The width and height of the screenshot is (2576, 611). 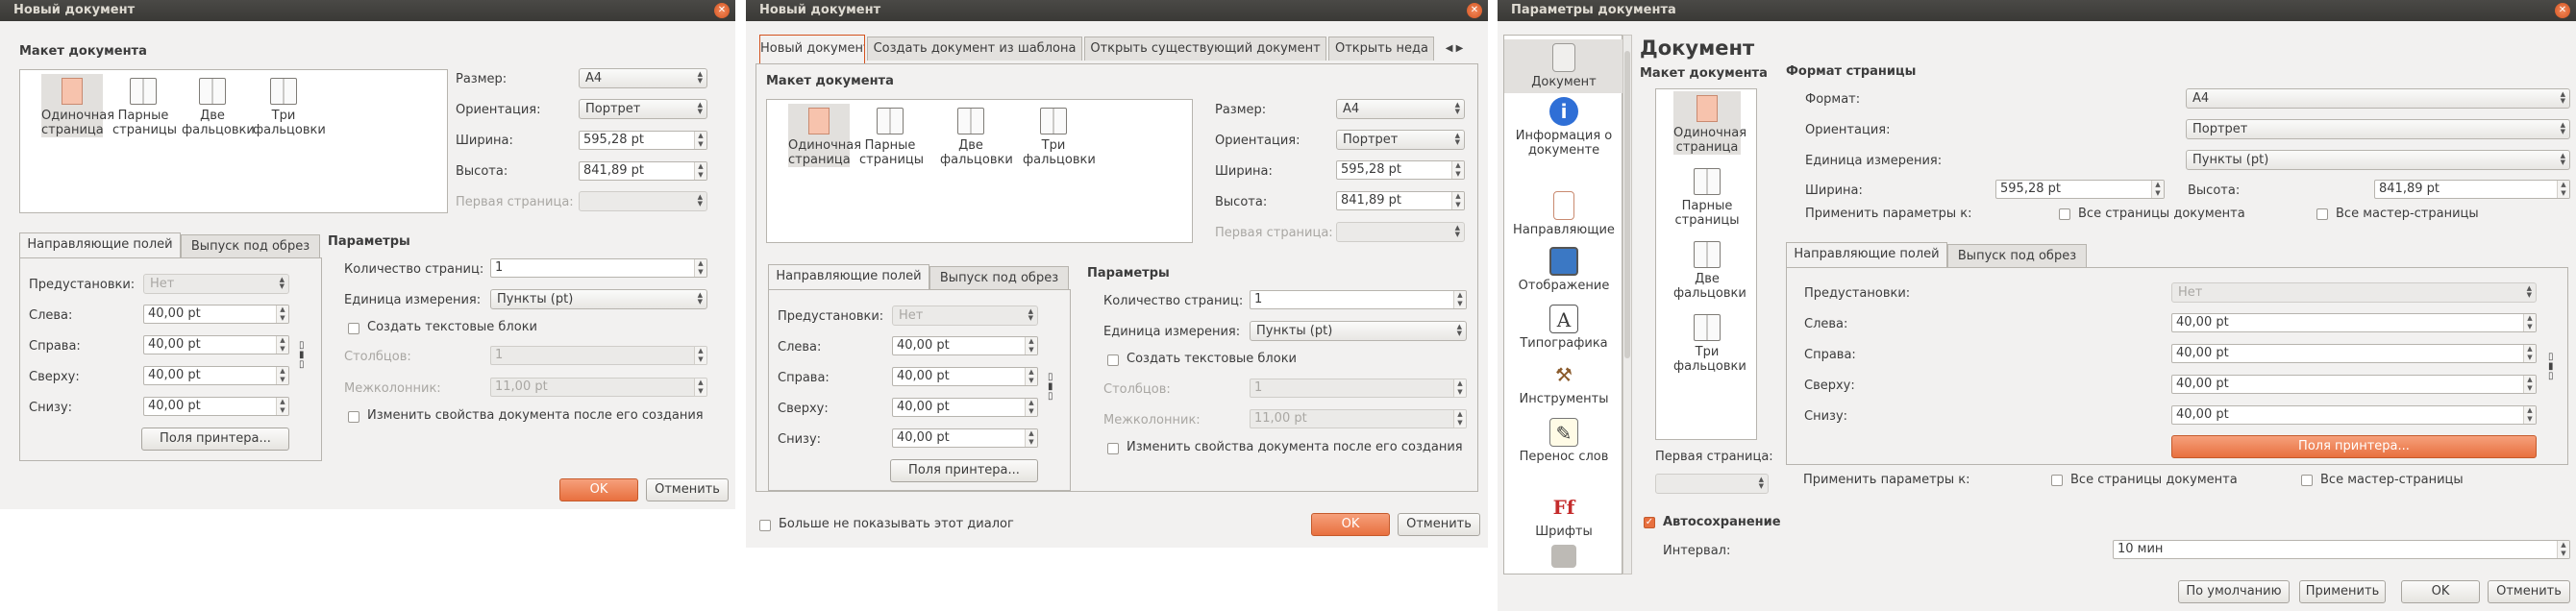 I want to click on dont-show-checkbox, so click(x=765, y=525).